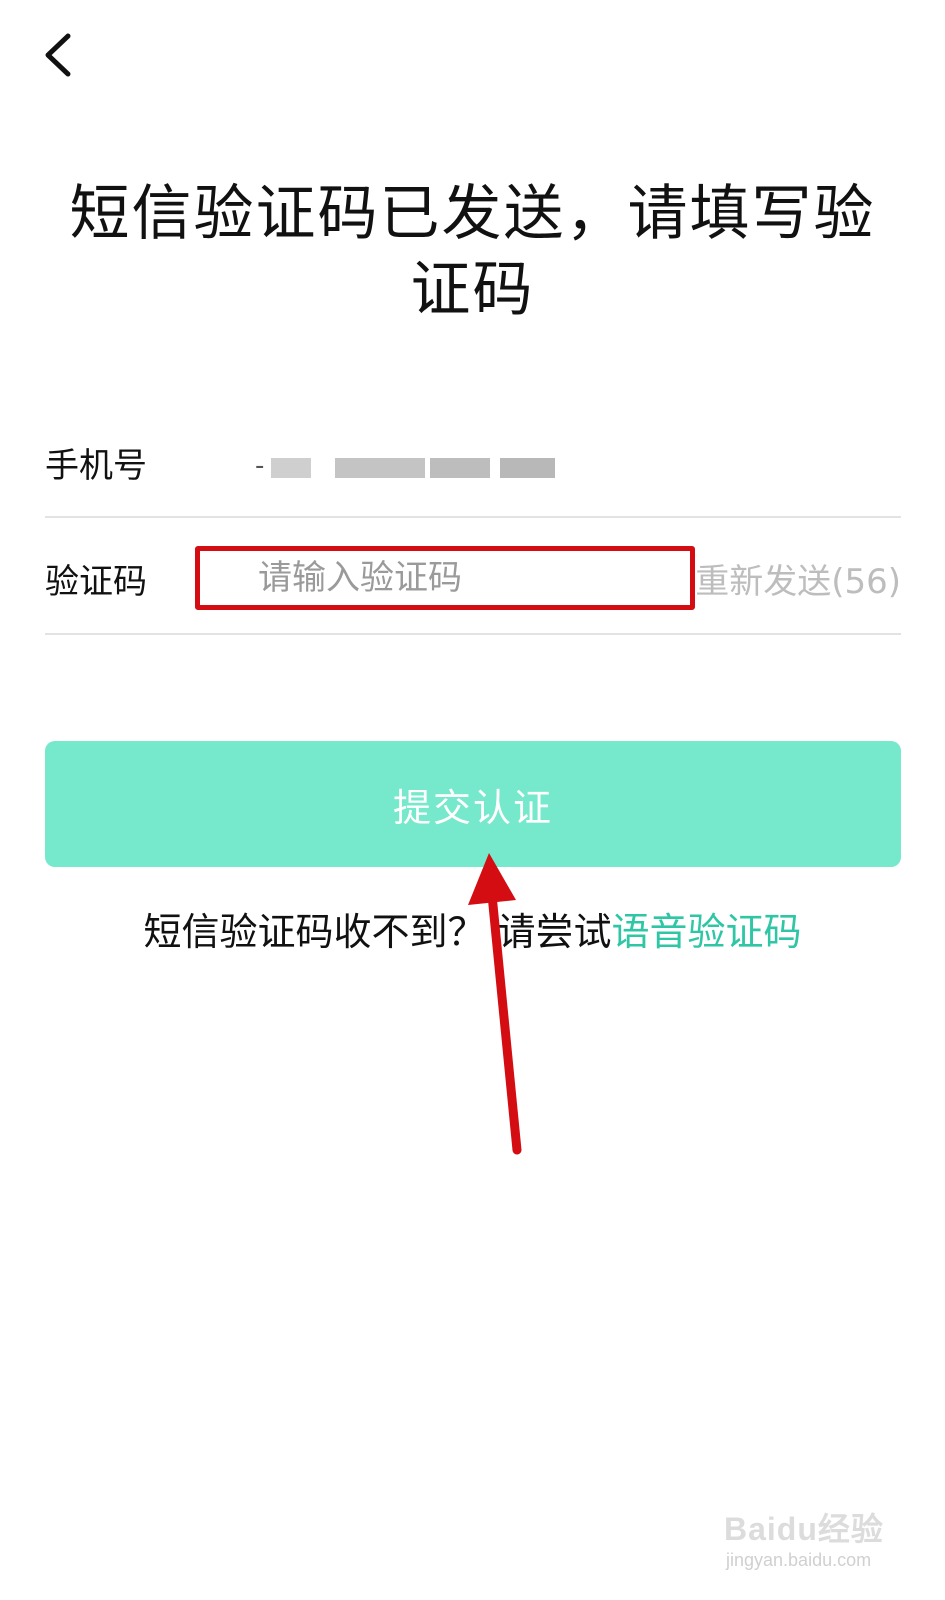  I want to click on watermark-brand: Baidu经验, so click(804, 1529).